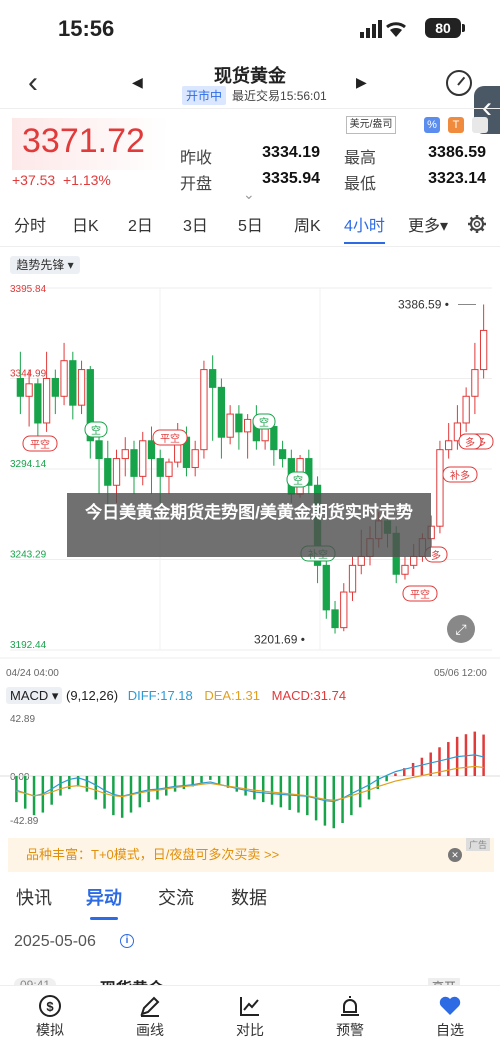 The width and height of the screenshot is (500, 1052). Describe the element at coordinates (195, 224) in the screenshot. I see `tab-3day: 3日` at that location.